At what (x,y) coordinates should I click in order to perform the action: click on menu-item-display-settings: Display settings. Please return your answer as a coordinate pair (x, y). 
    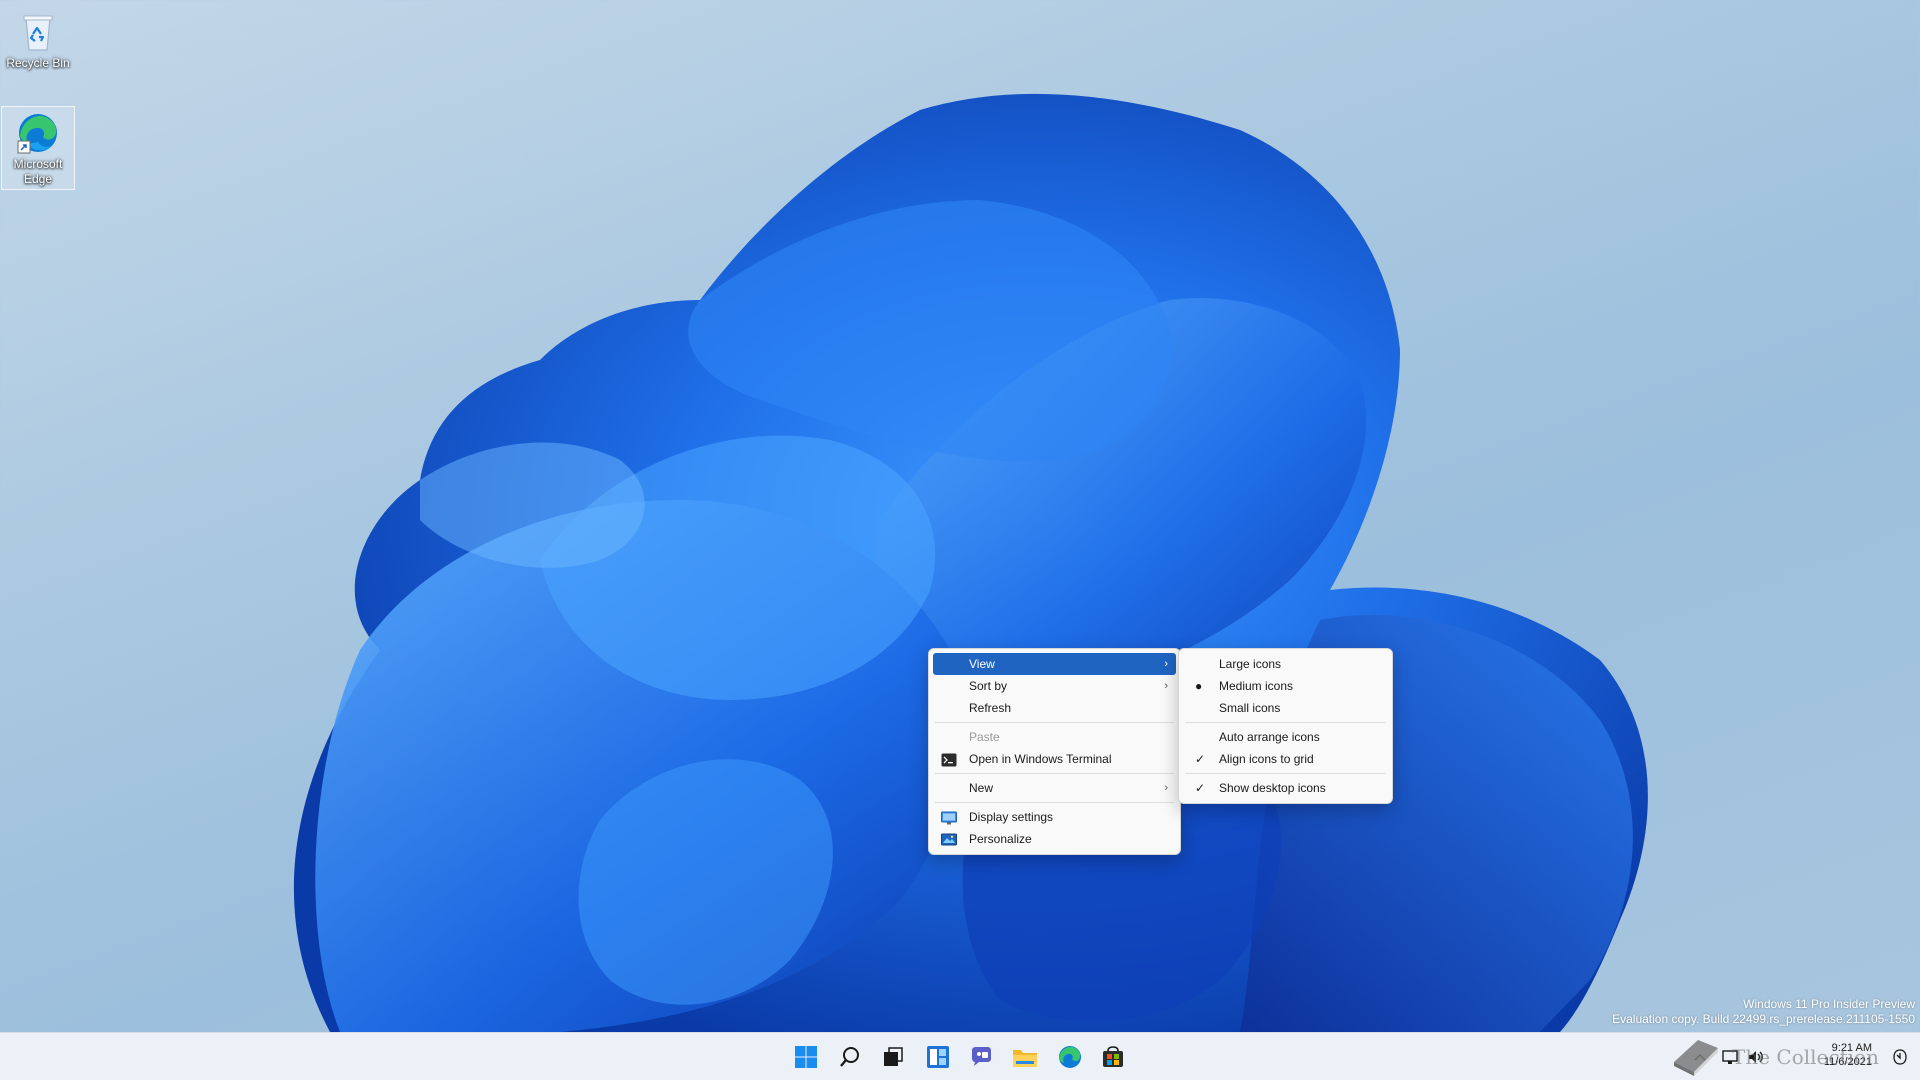
    Looking at the image, I should click on (1054, 817).